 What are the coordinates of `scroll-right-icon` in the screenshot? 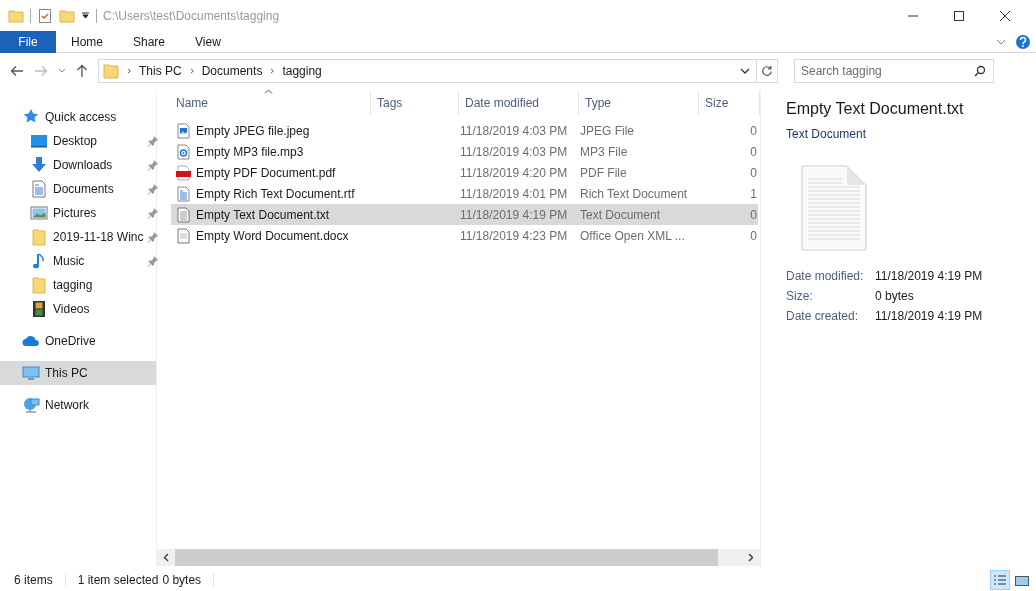 It's located at (751, 557).